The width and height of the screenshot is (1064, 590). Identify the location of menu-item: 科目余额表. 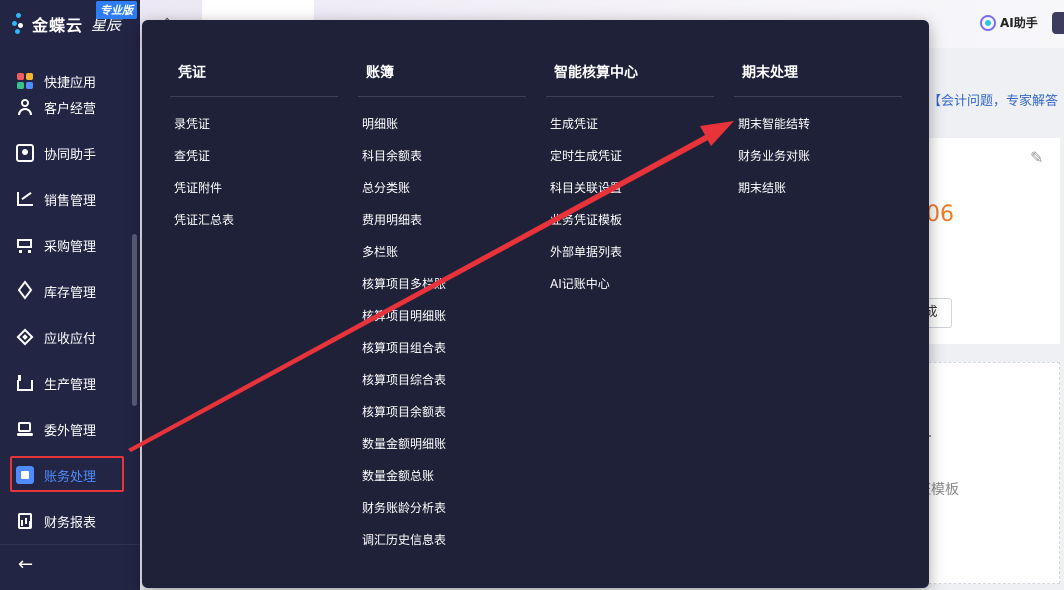
(404, 164).